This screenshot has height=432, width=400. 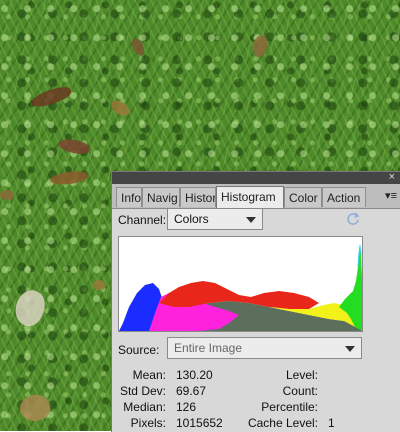 I want to click on source-select: Entire Image, so click(x=264, y=348).